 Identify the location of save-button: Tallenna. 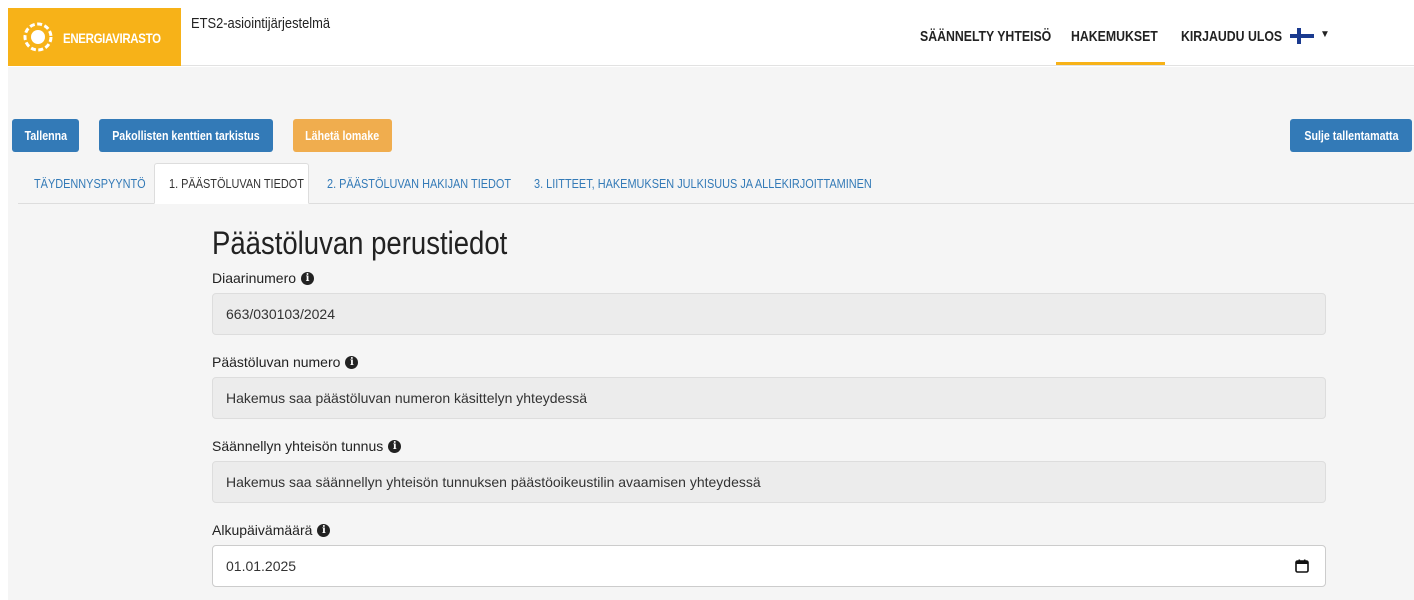
(45, 135).